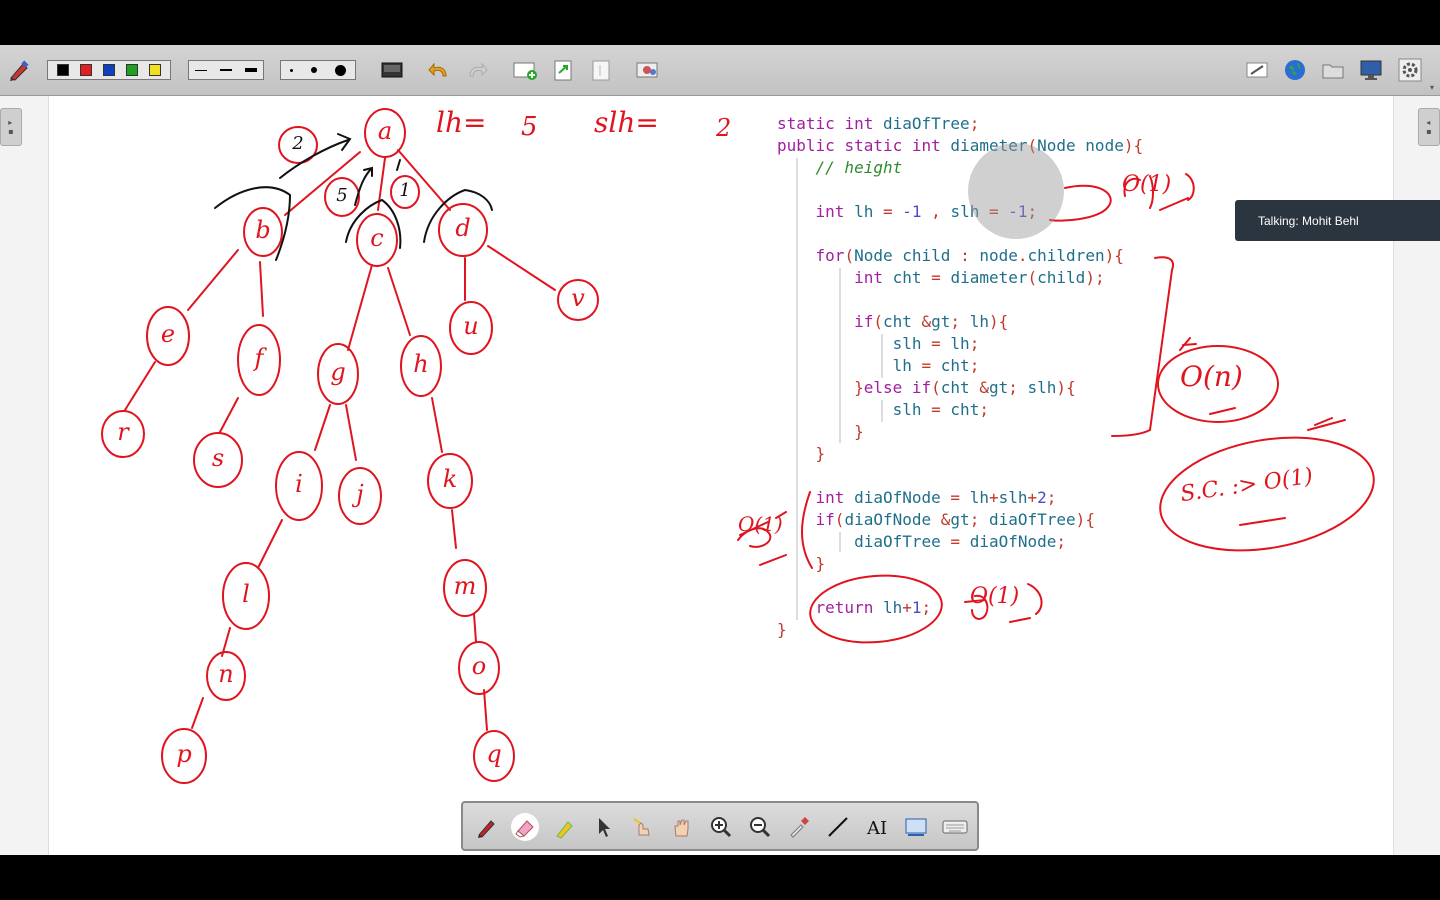 Image resolution: width=1440 pixels, height=900 pixels. I want to click on zoom-out-icon, so click(760, 827).